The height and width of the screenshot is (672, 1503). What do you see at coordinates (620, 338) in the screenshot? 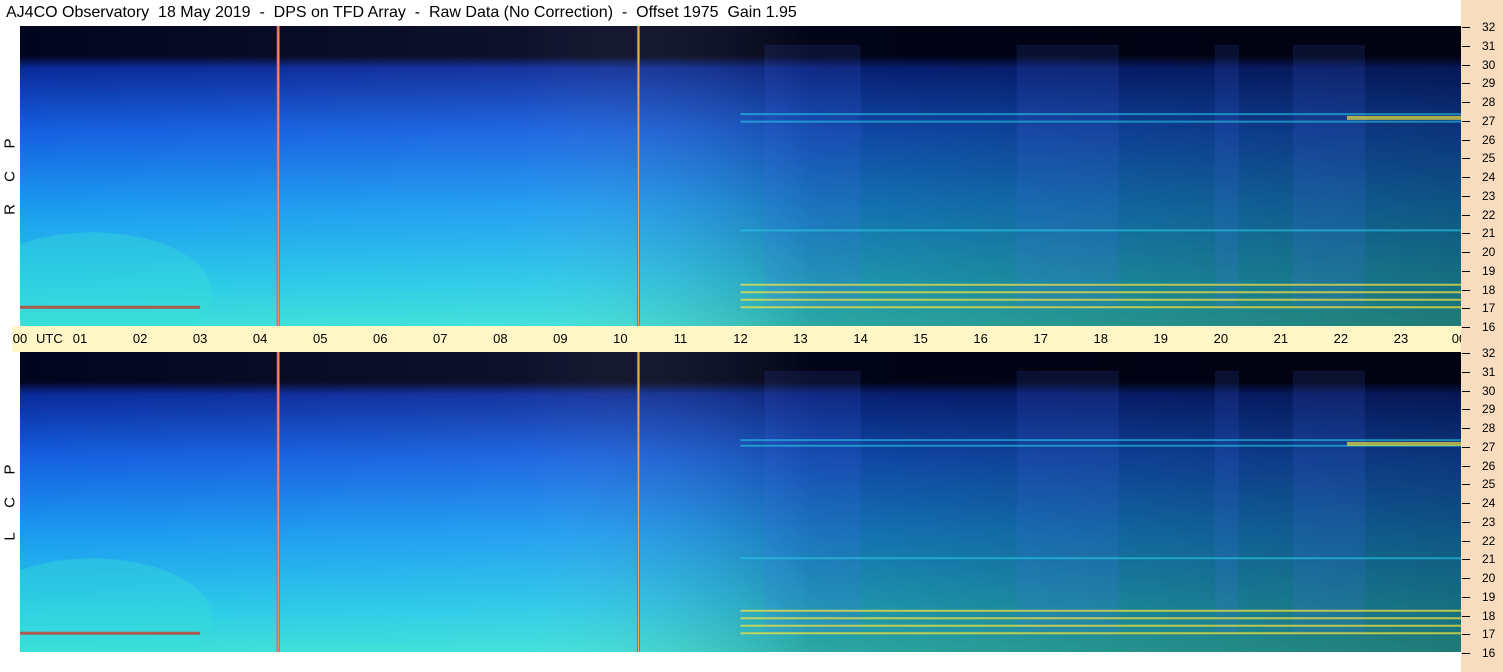
I see `utc-tick-label: 10` at bounding box center [620, 338].